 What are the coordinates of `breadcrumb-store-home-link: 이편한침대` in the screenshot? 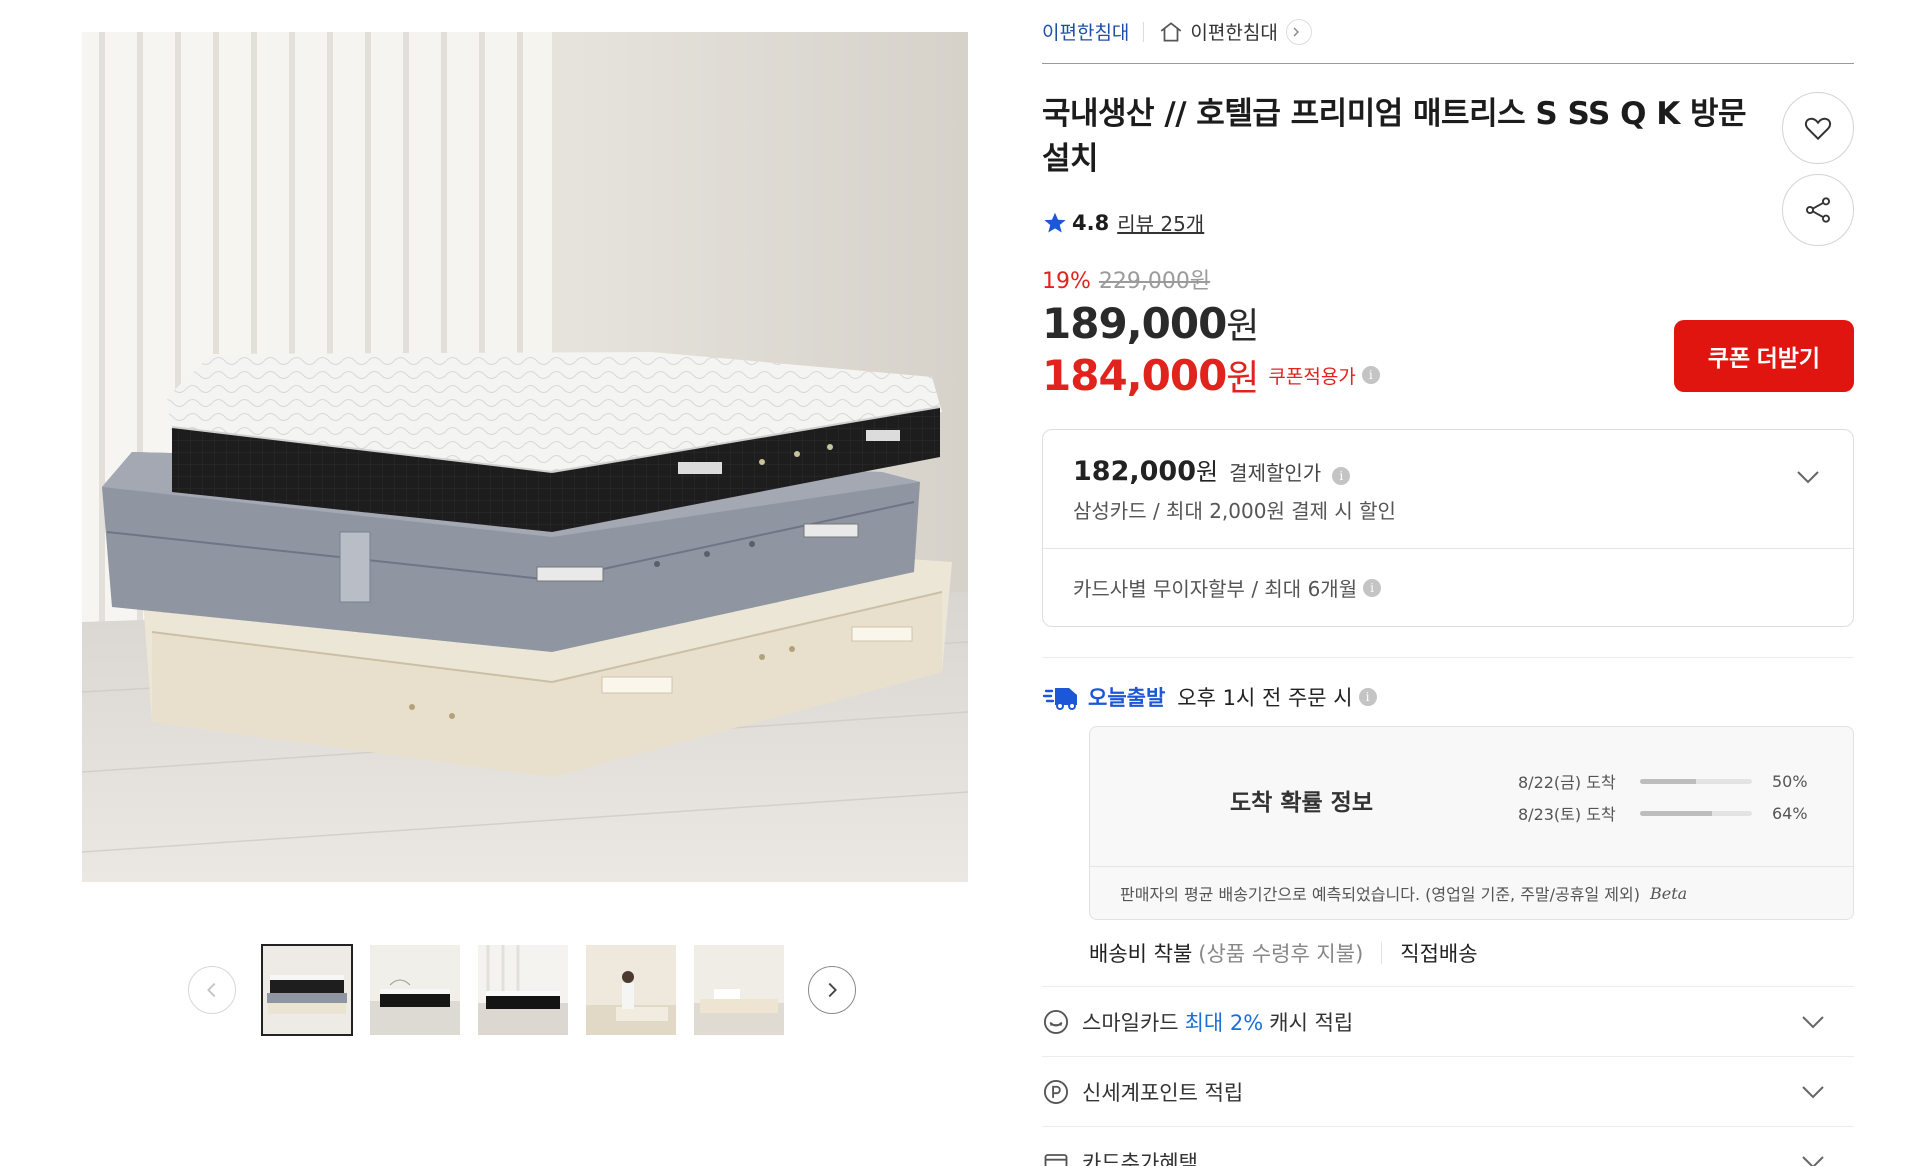 It's located at (1235, 31).